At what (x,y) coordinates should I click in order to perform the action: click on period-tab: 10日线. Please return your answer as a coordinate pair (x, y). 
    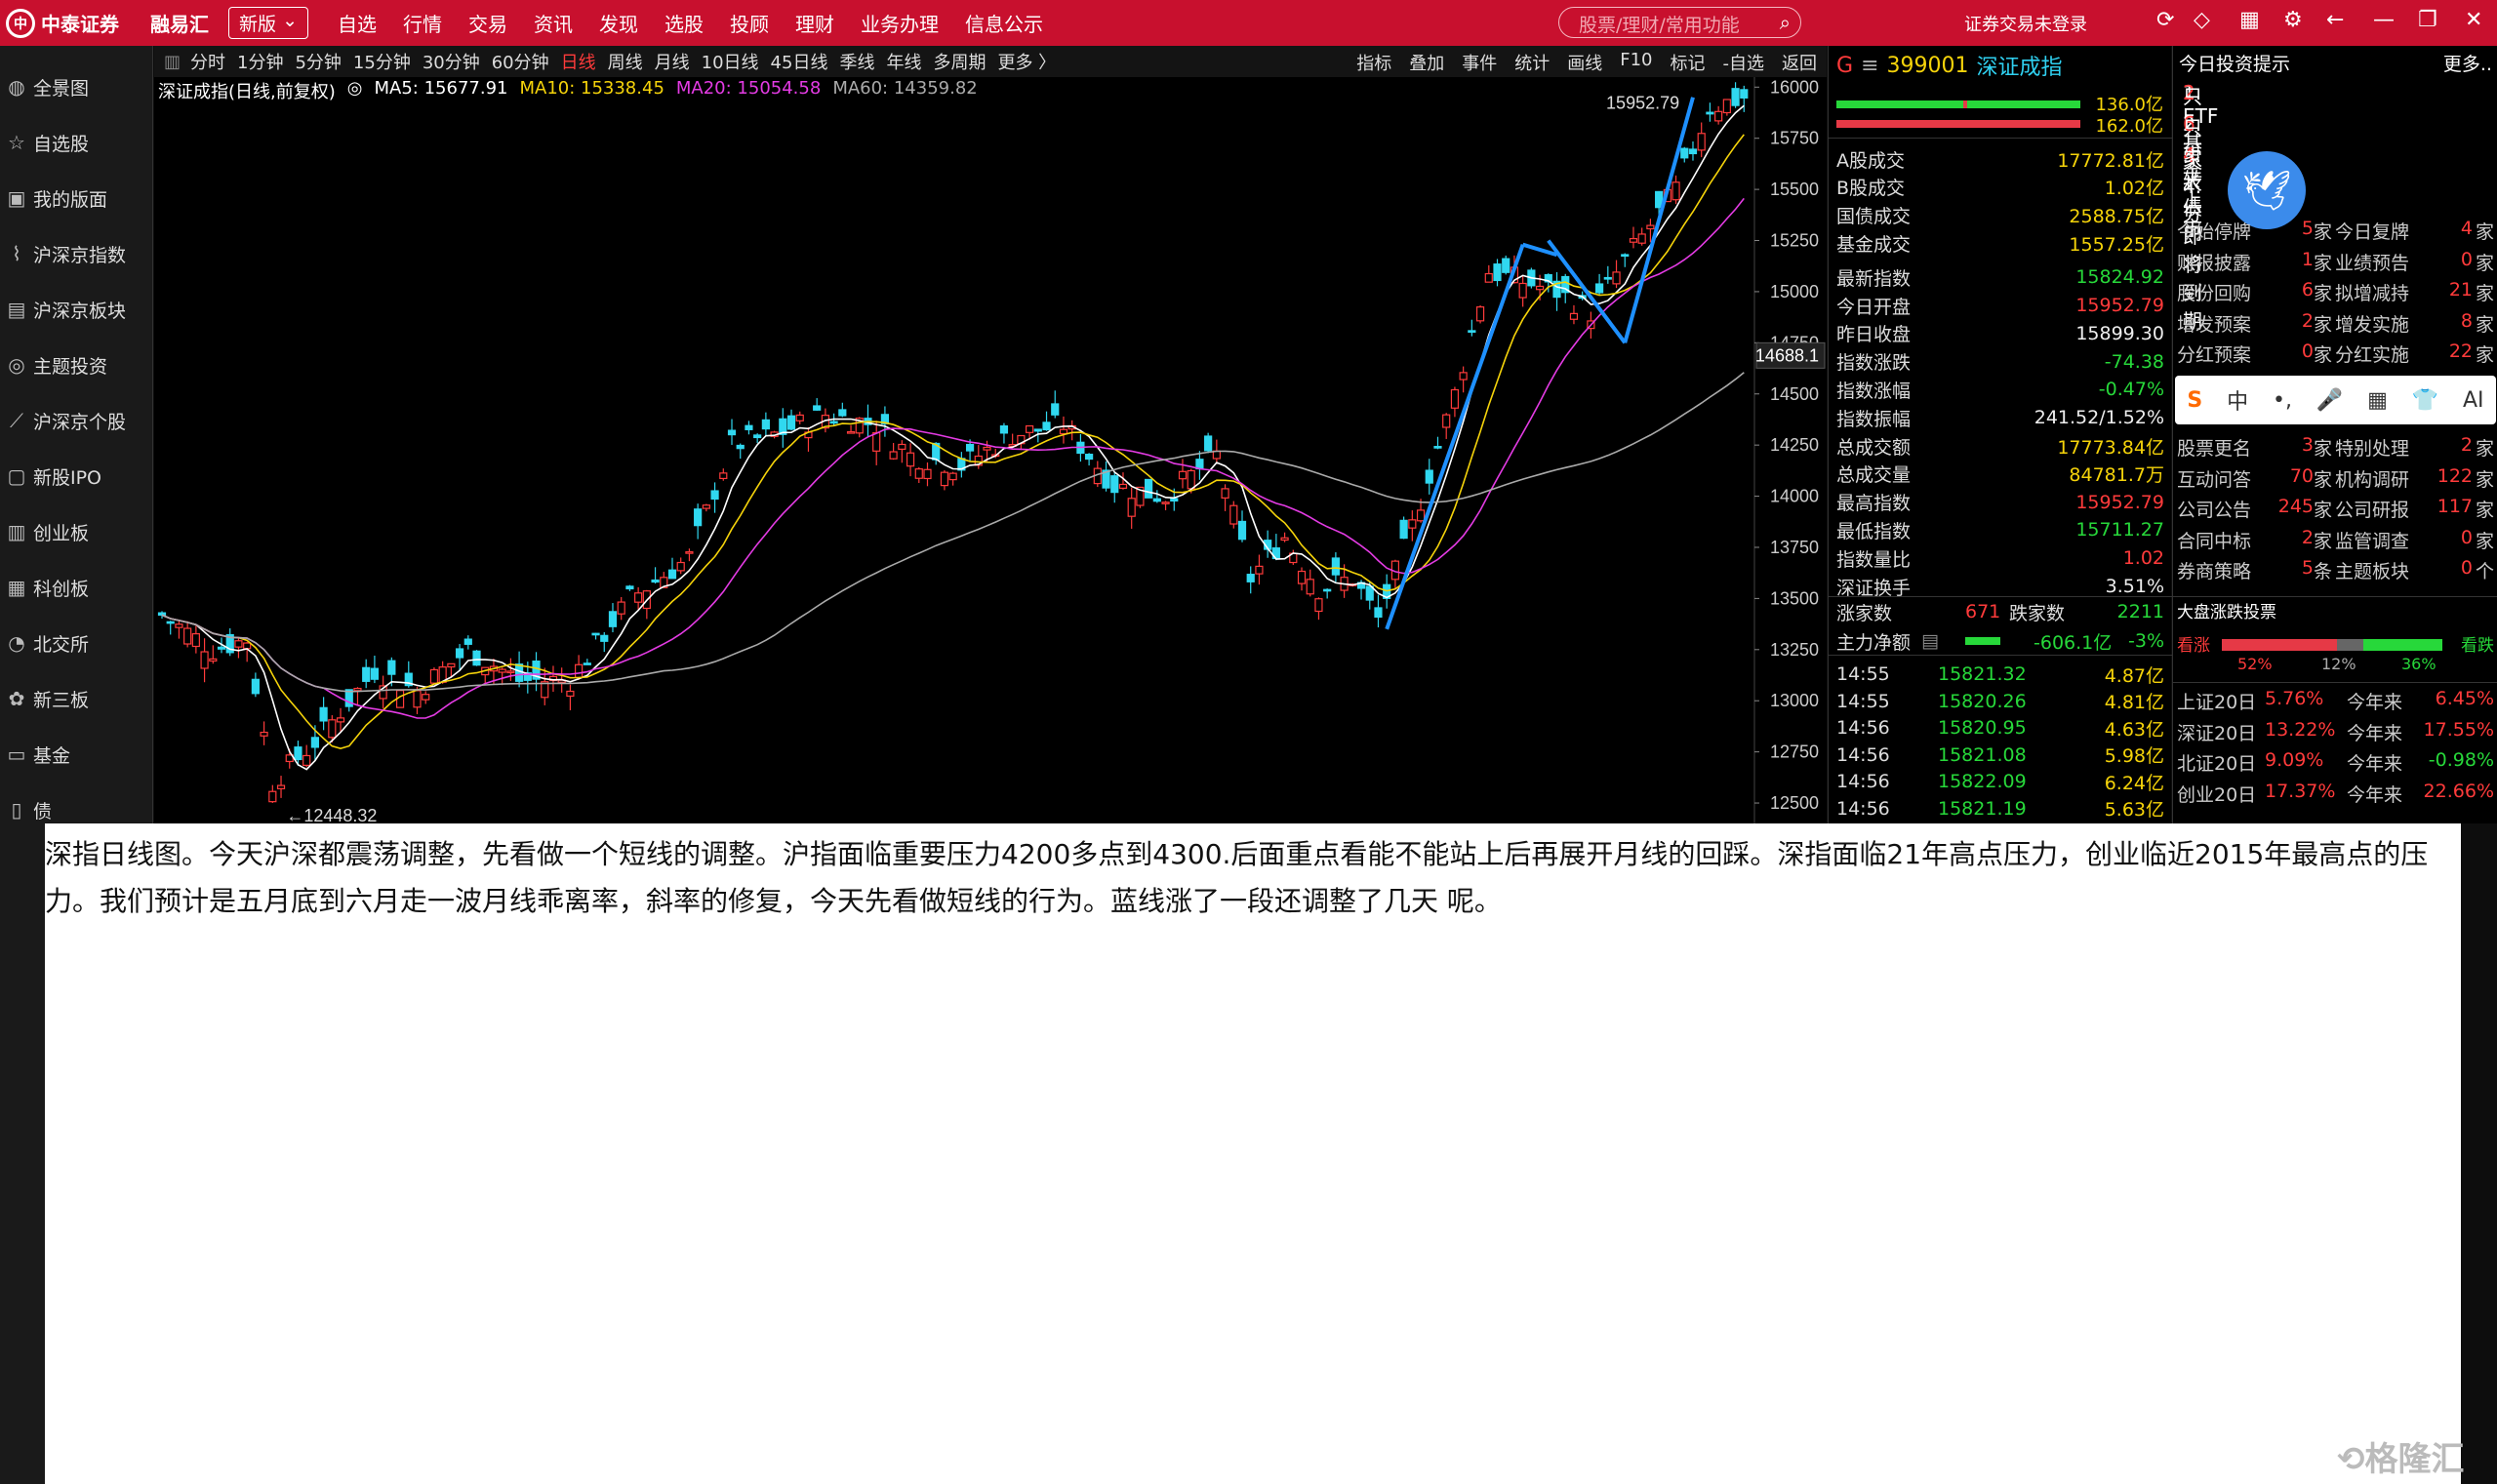
    Looking at the image, I should click on (730, 61).